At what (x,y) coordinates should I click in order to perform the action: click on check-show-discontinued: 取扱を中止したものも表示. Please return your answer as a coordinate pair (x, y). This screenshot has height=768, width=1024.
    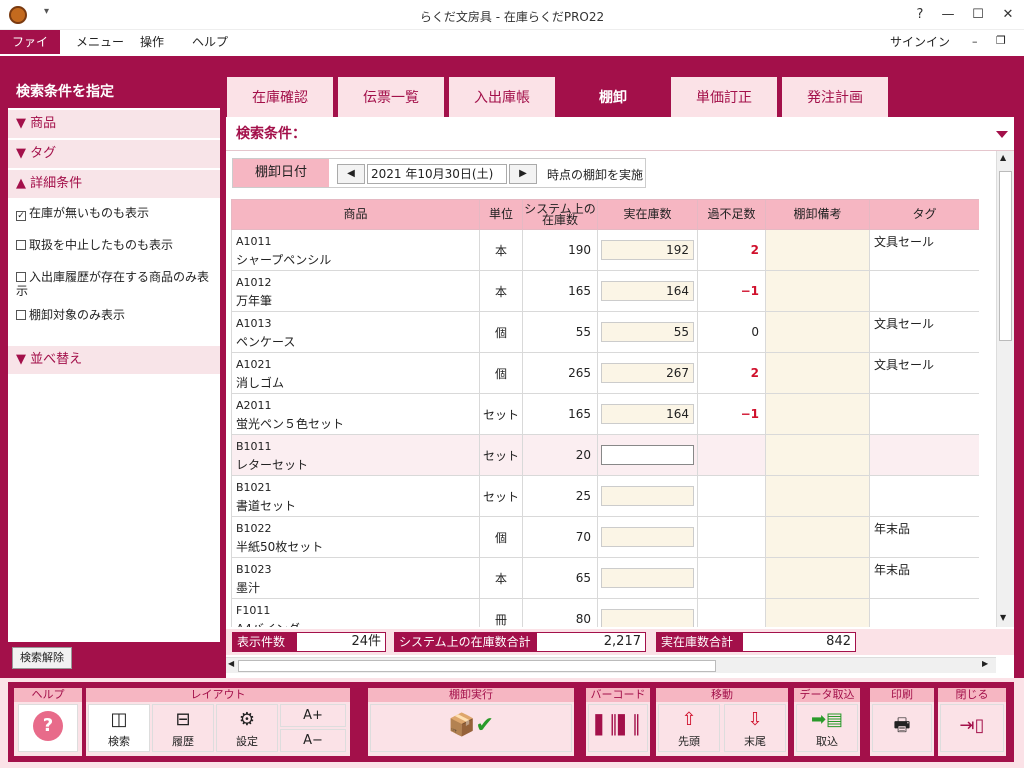
    Looking at the image, I should click on (114, 245).